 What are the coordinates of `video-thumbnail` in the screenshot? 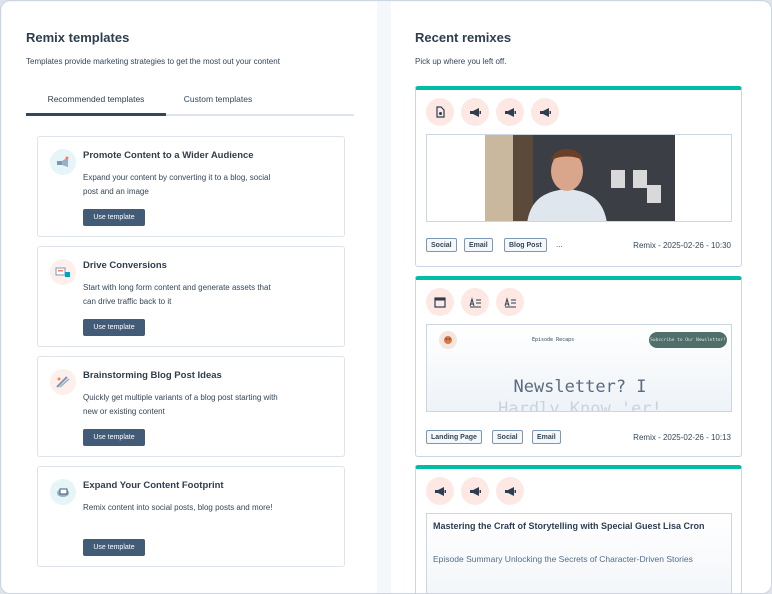 It's located at (579, 178).